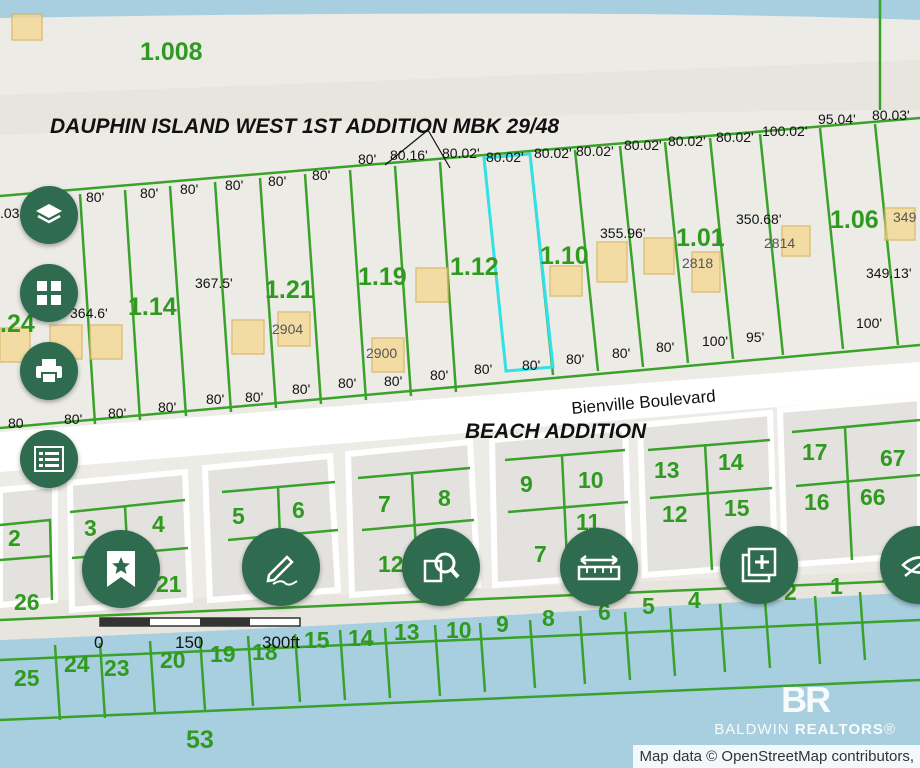  What do you see at coordinates (361, 638) in the screenshot?
I see `lot-number: 14` at bounding box center [361, 638].